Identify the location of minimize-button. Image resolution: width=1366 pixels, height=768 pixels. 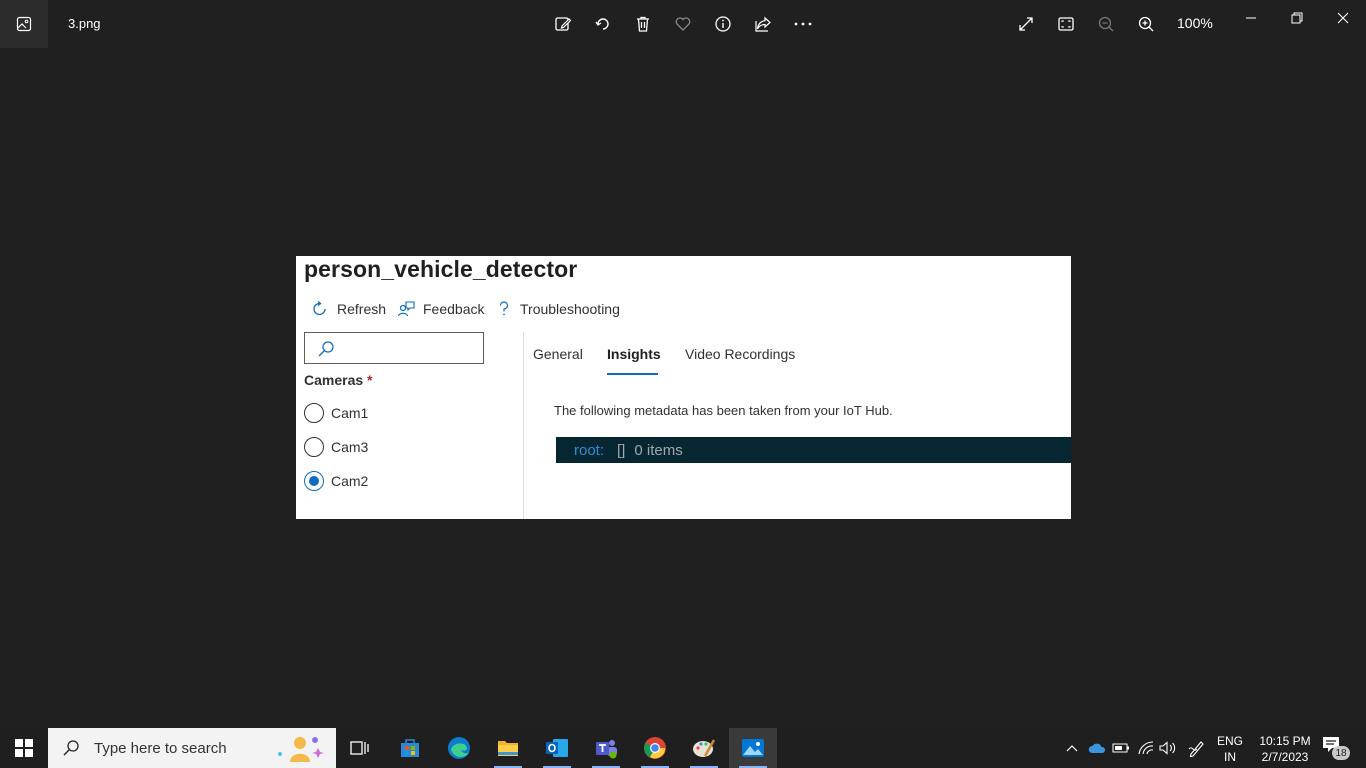
(1251, 18).